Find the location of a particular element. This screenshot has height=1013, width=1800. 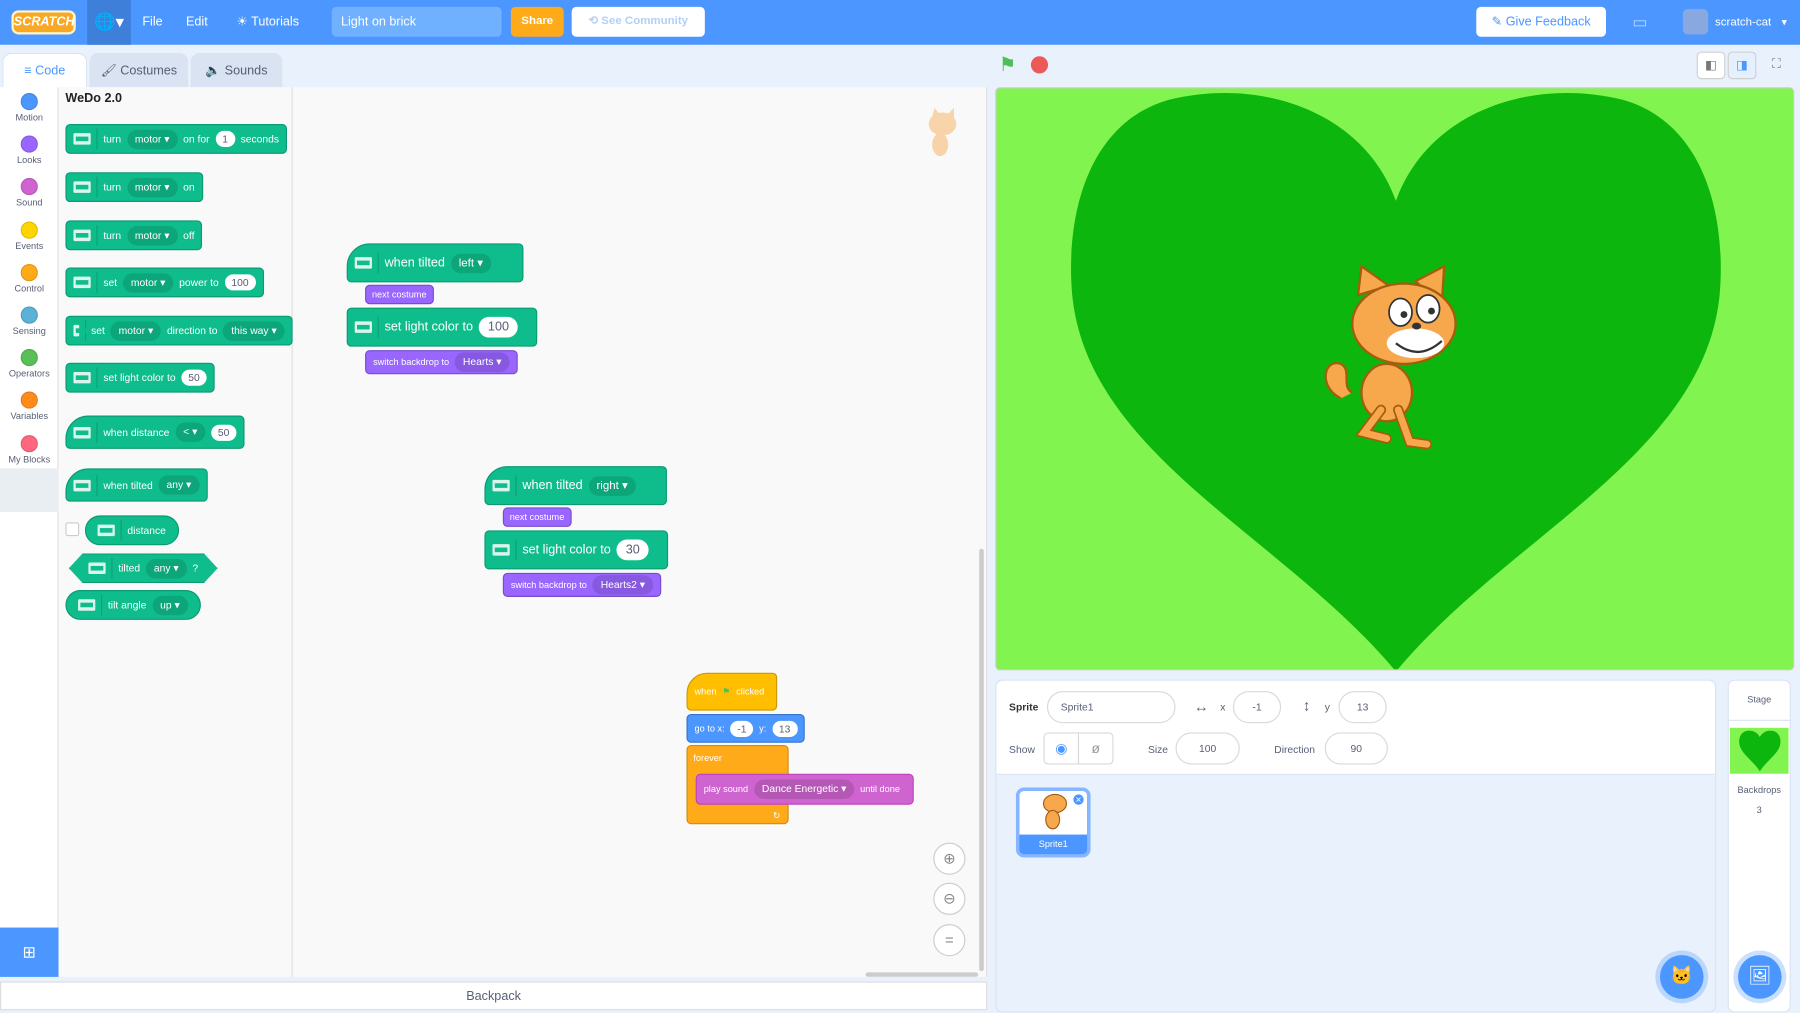

tab-code: ≡ Code is located at coordinates (45, 70).